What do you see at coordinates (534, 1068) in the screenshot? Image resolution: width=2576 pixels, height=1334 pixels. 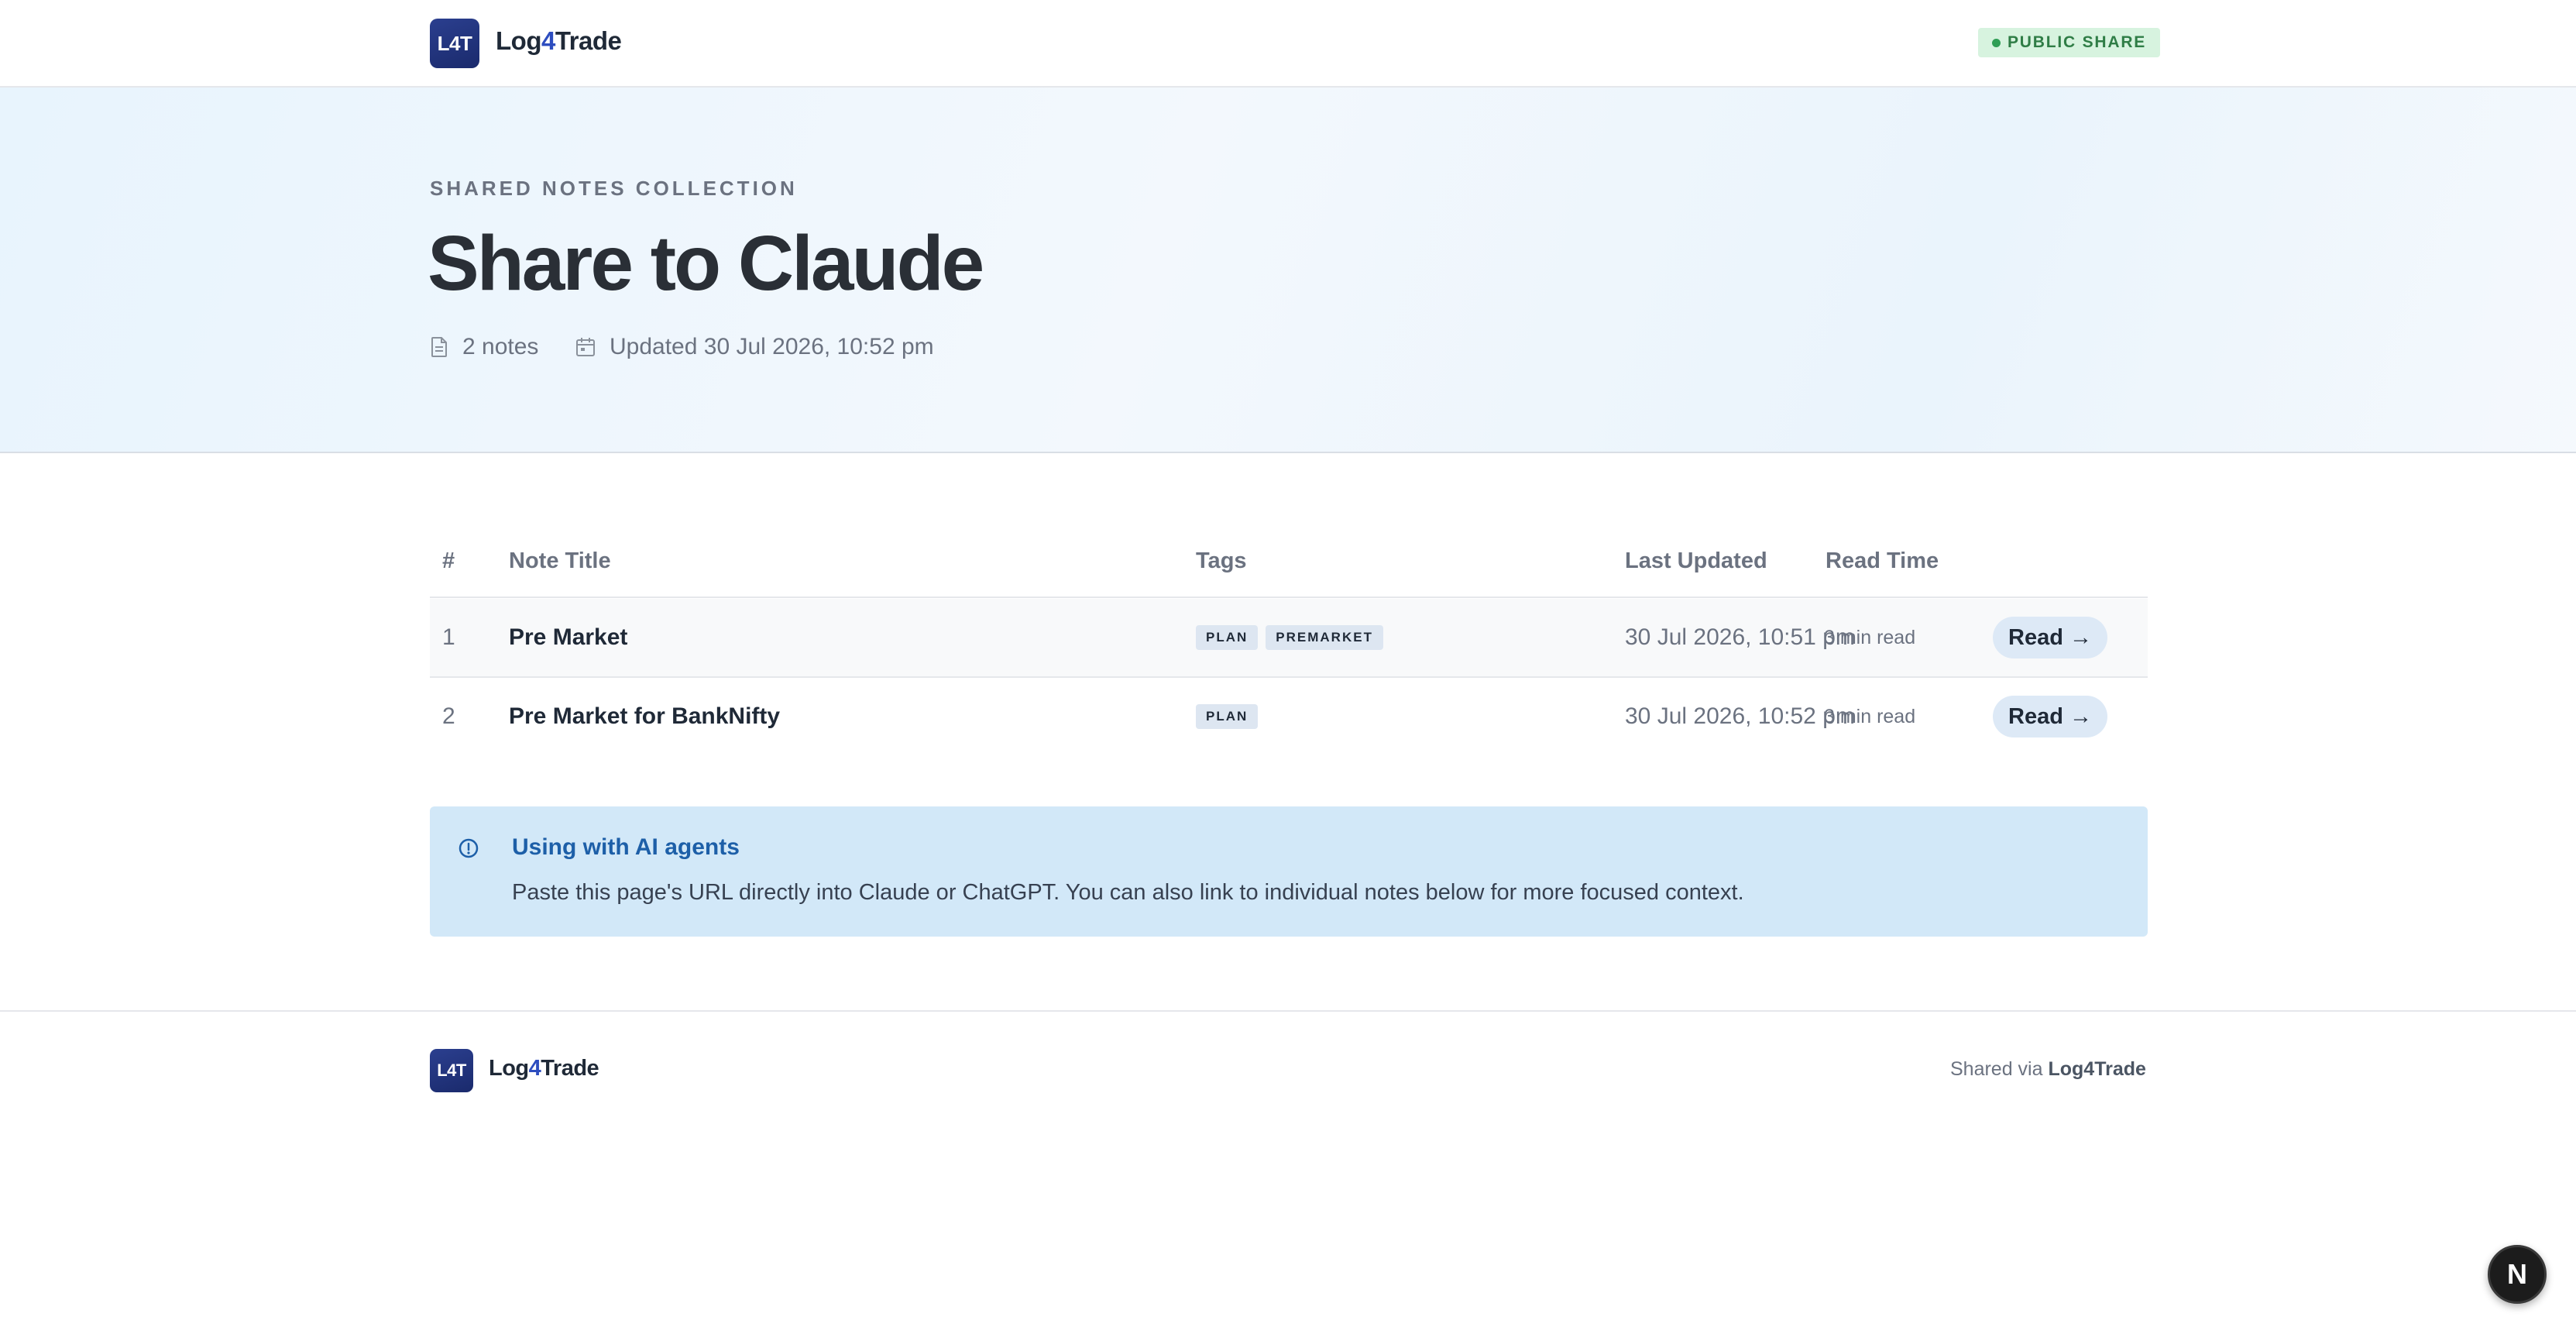 I see `footer-brand-four: 4` at bounding box center [534, 1068].